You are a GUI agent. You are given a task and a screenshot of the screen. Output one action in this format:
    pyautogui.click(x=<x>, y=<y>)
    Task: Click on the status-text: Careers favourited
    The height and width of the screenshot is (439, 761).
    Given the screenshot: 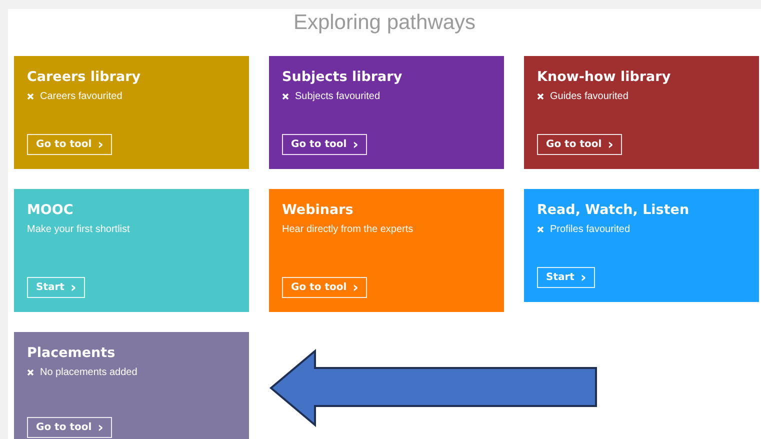 What is the action you would take?
    pyautogui.click(x=81, y=96)
    